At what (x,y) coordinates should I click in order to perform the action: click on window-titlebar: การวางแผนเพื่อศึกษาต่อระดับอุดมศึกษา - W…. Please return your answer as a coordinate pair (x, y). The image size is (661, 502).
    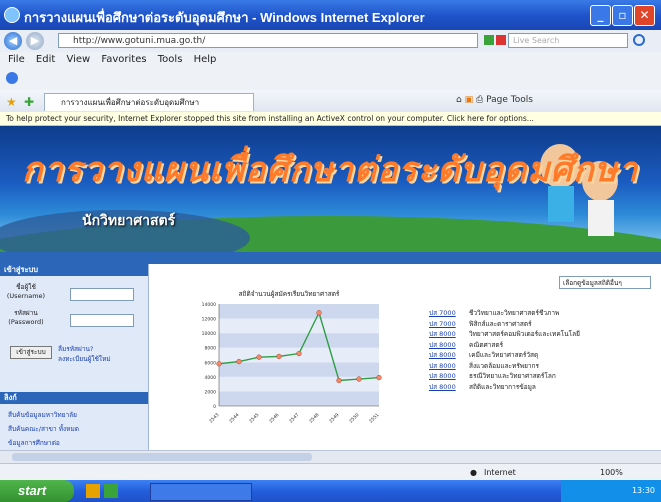
    Looking at the image, I should click on (330, 15).